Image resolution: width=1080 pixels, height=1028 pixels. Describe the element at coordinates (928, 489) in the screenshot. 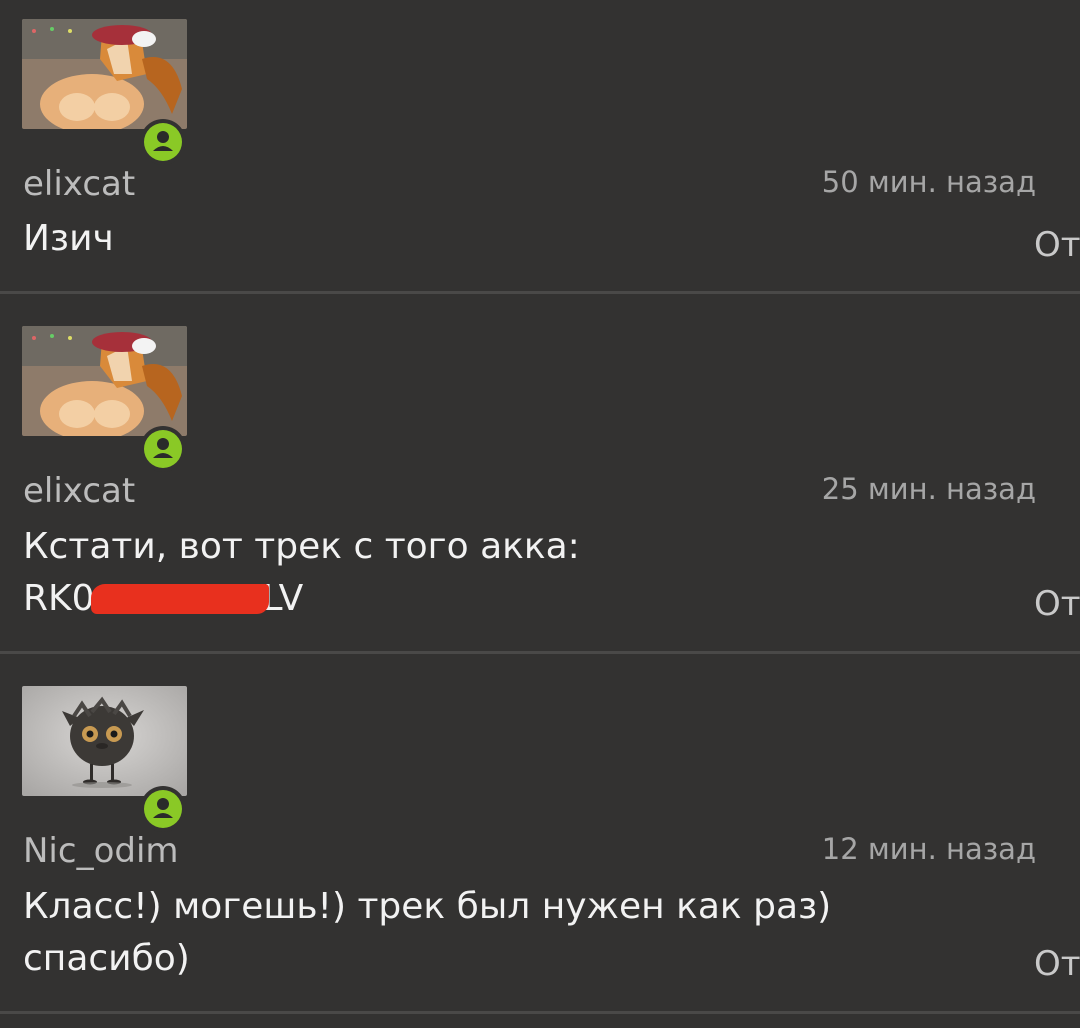

I see `comment-timestamp: 25 мин. назад` at that location.